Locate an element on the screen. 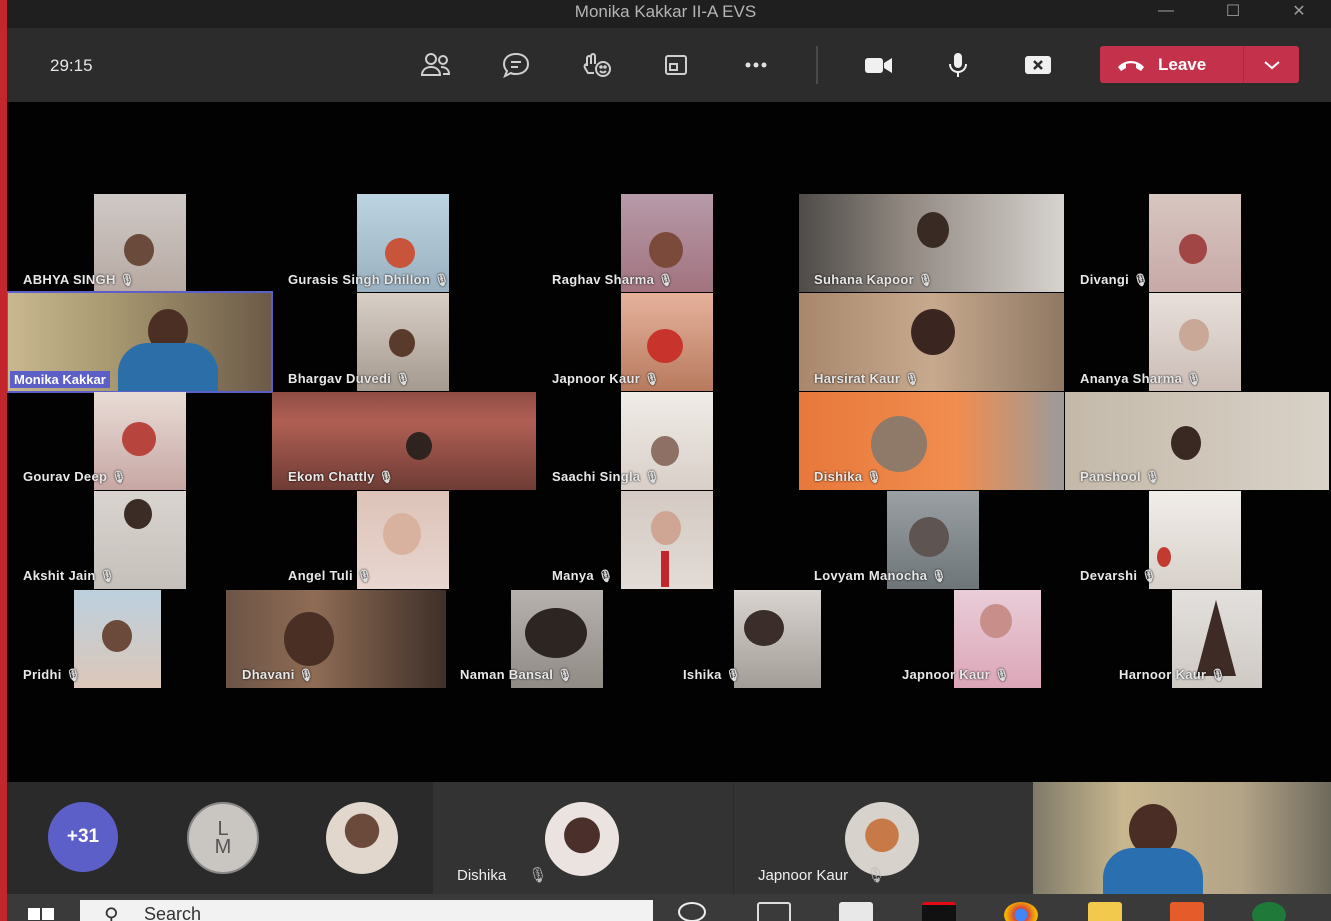 This screenshot has height=921, width=1331. more-actions-icon is located at coordinates (756, 65).